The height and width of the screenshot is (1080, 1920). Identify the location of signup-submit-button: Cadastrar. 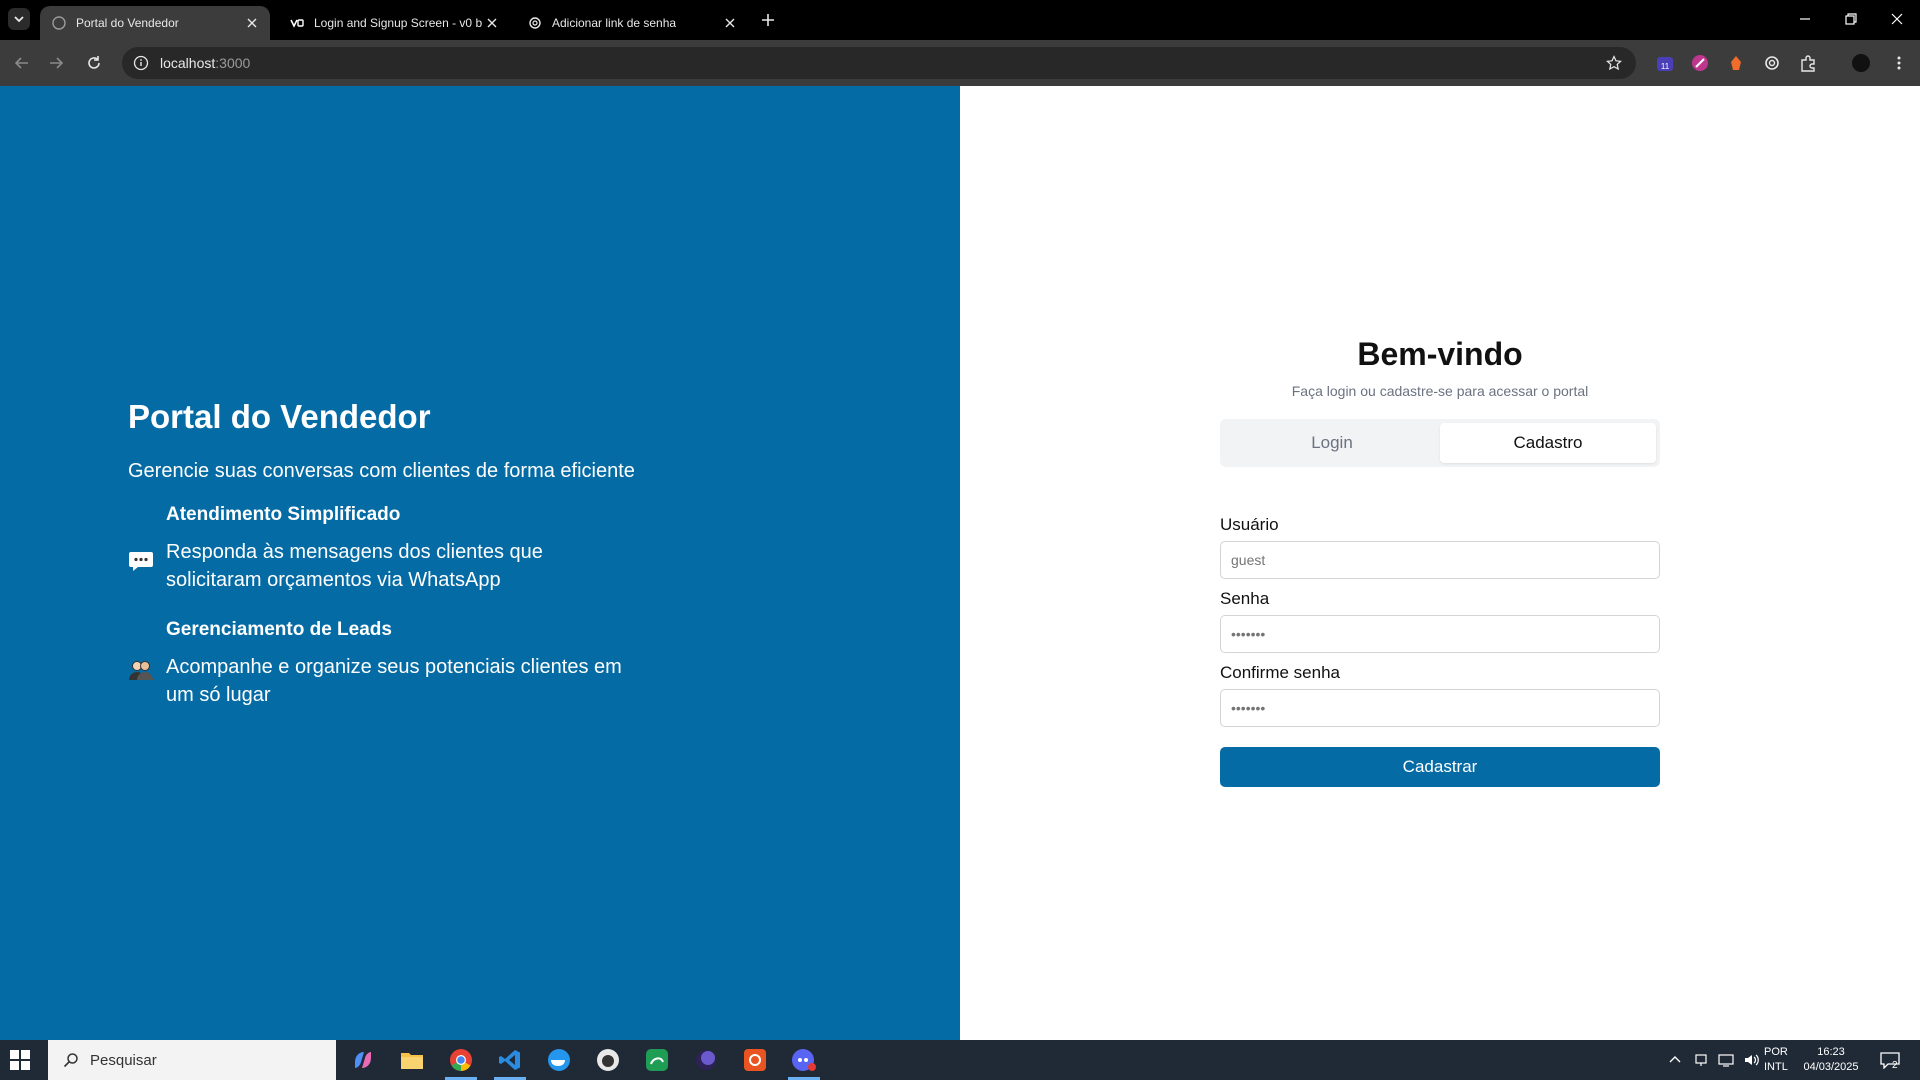
(1440, 767).